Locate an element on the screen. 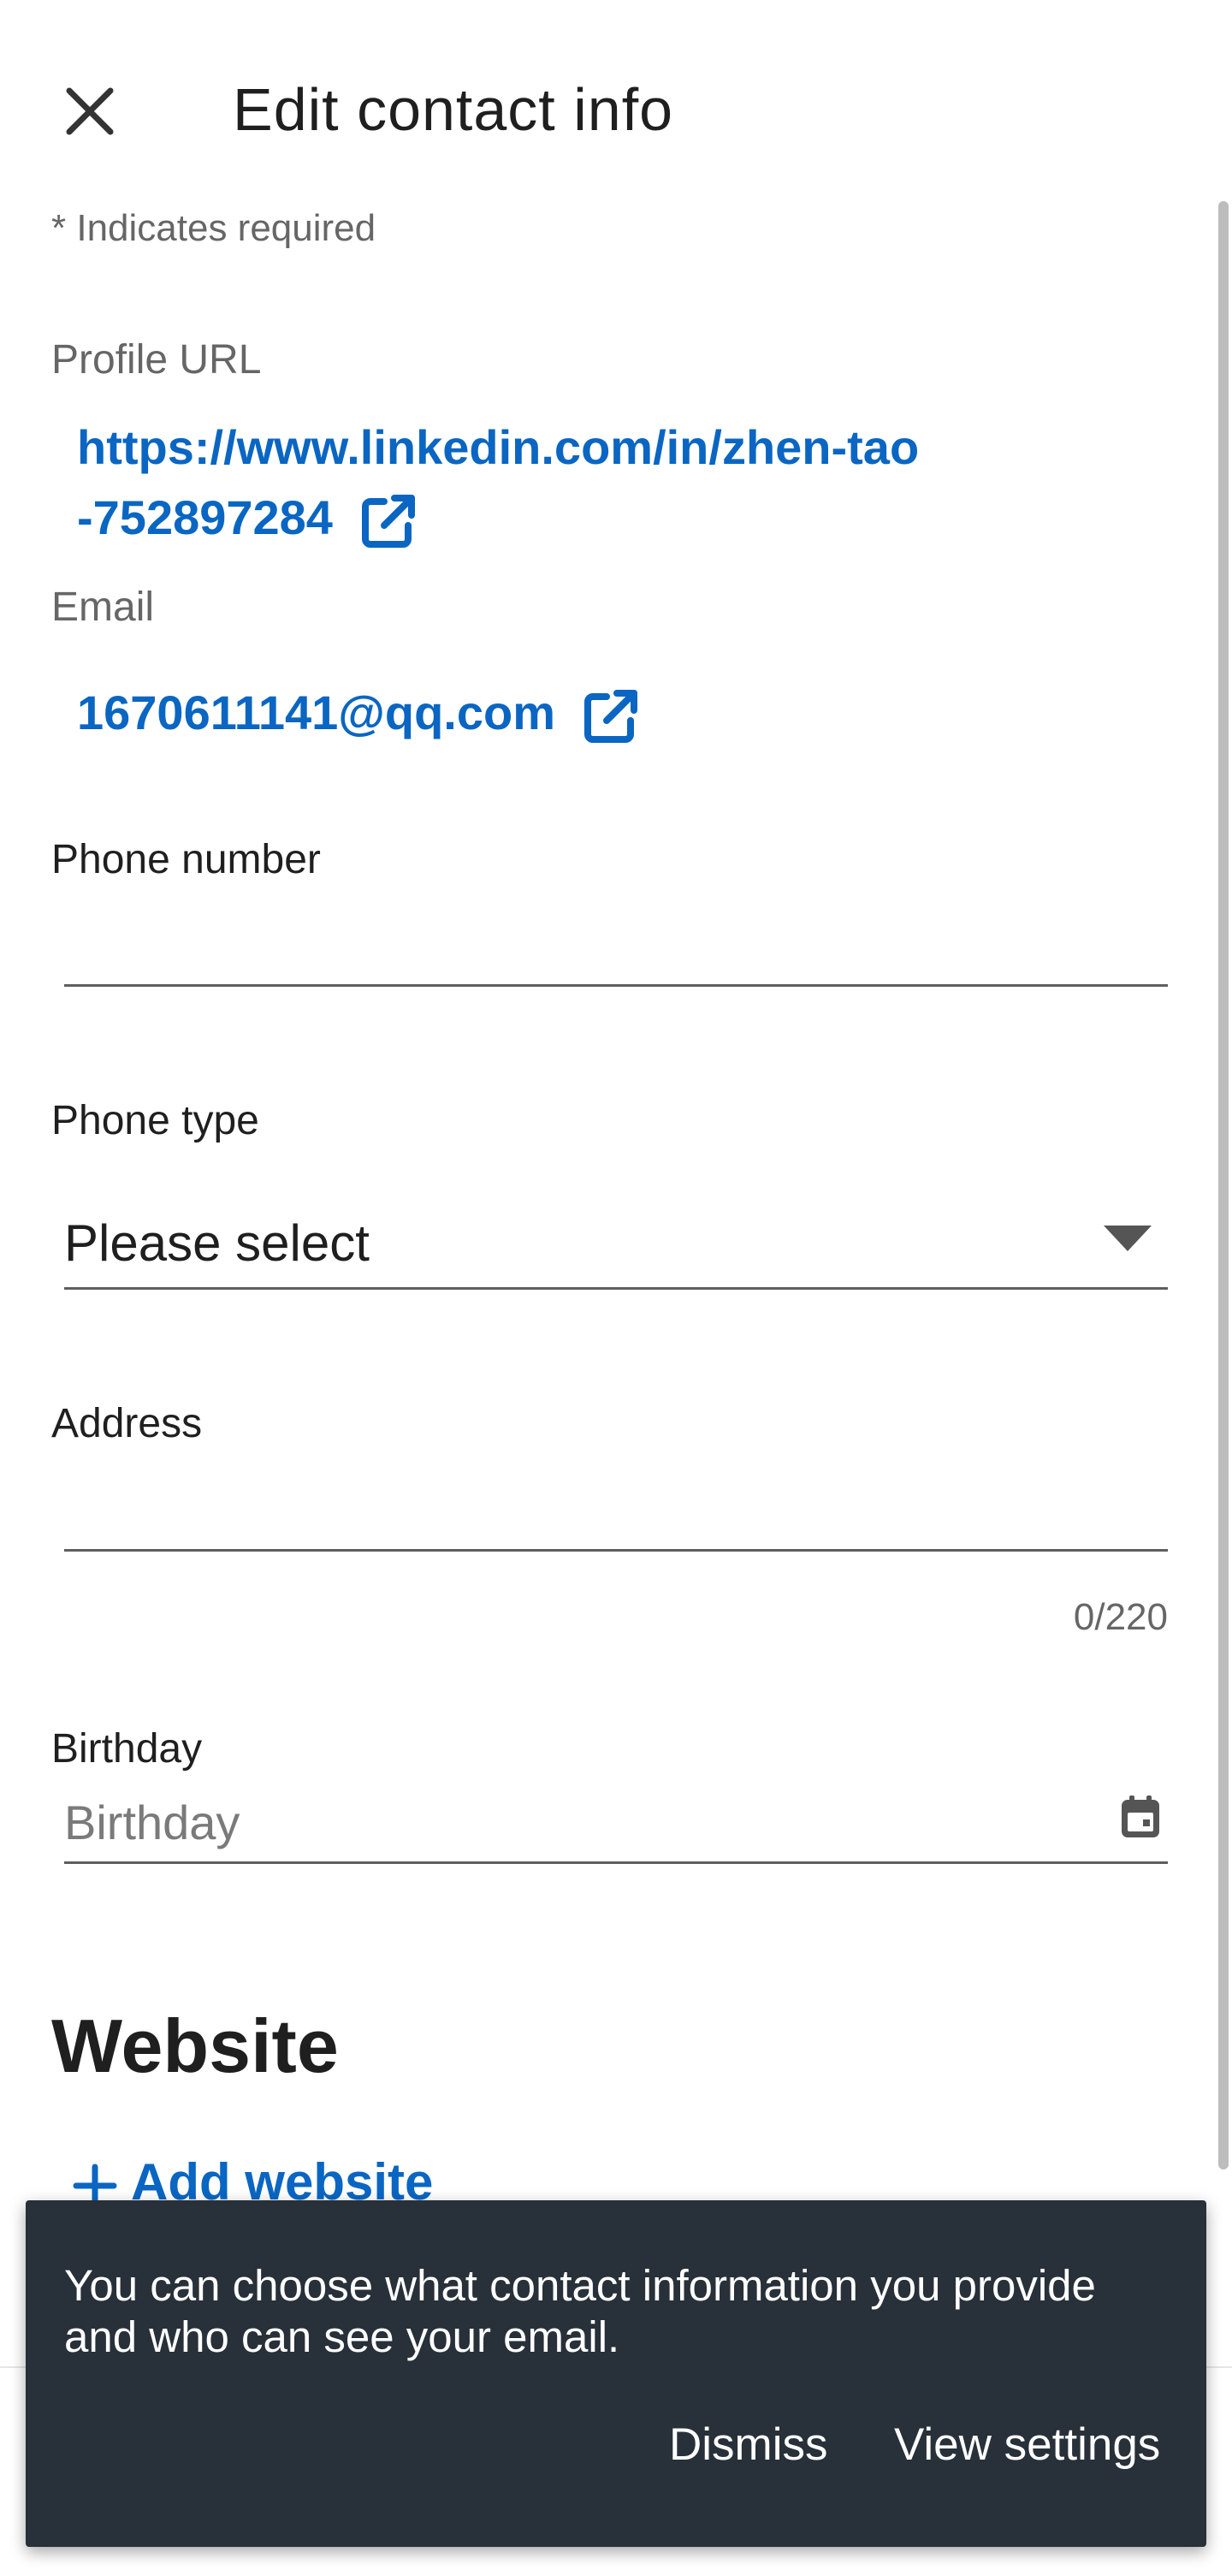 Image resolution: width=1232 pixels, height=2576 pixels. view-settings-button: View settings is located at coordinates (1027, 2445).